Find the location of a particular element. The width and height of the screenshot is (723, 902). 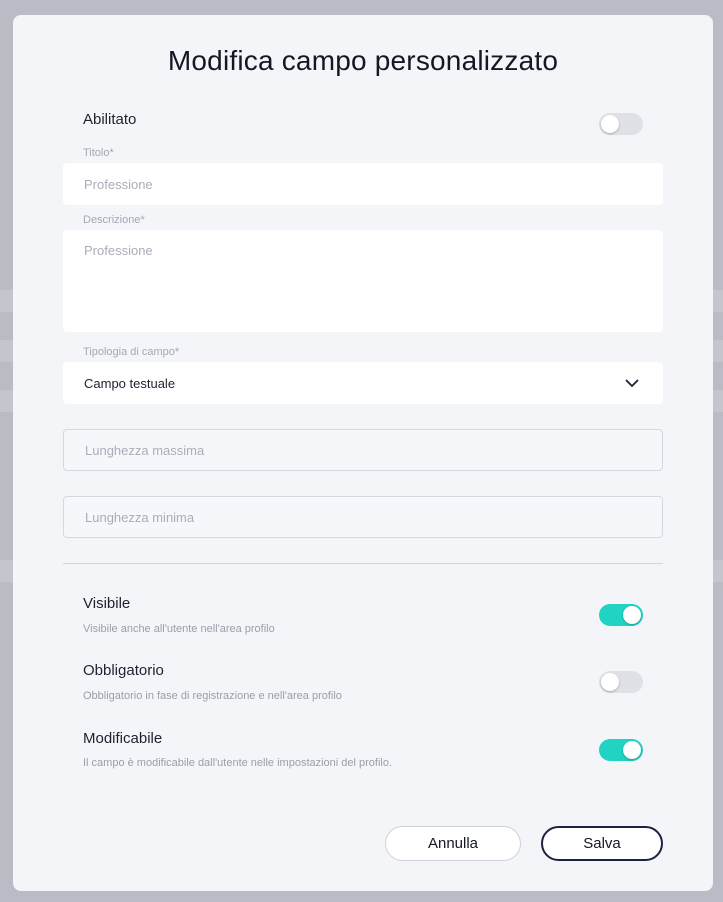

description-textarea is located at coordinates (363, 281).